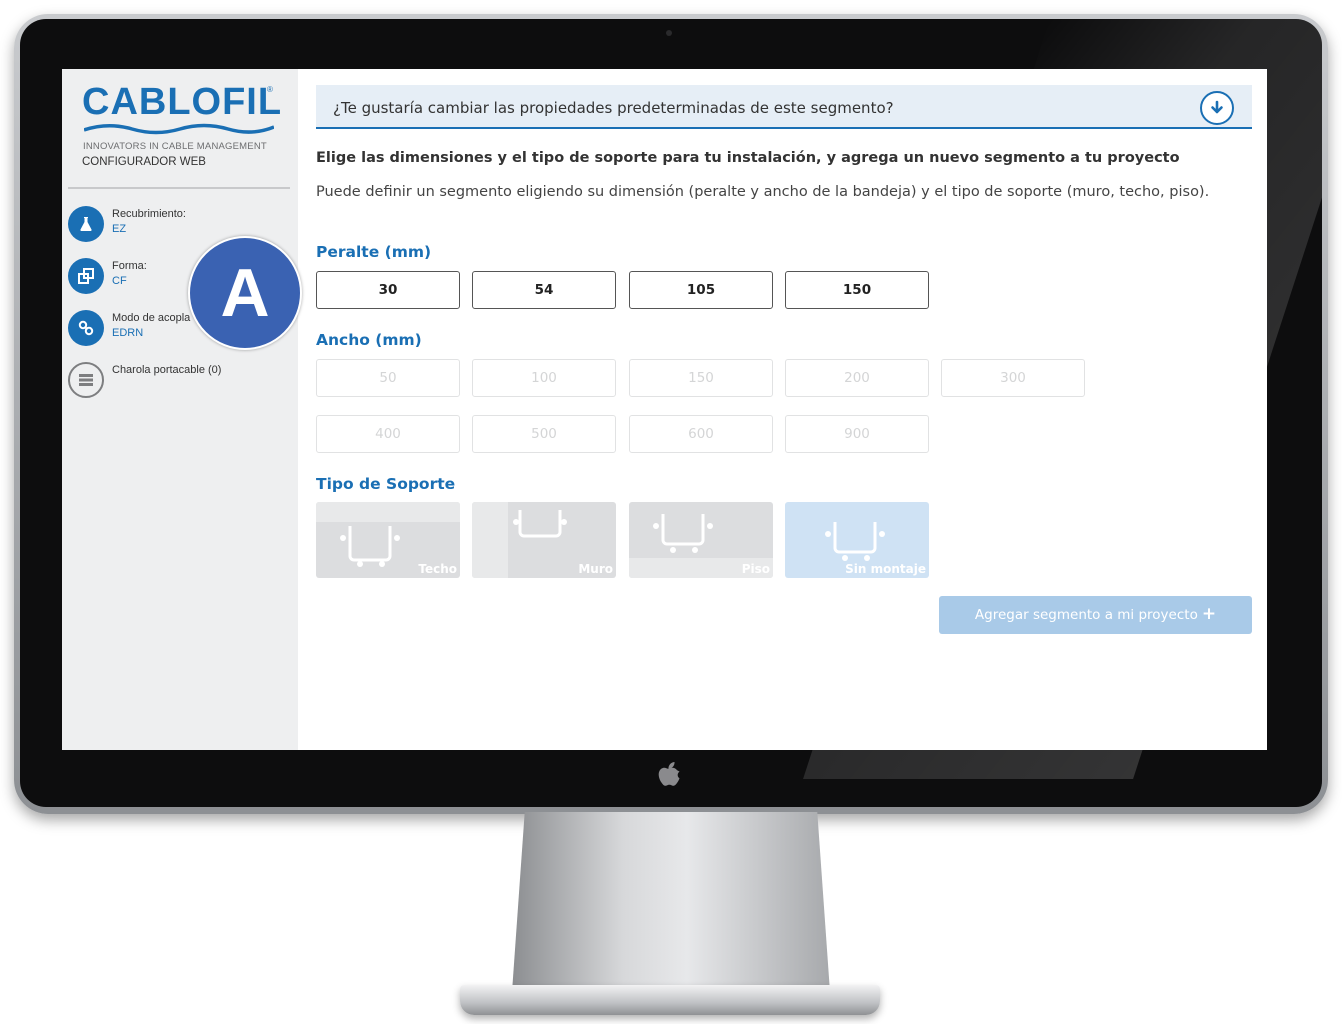 This screenshot has height=1024, width=1342. I want to click on peralte-option: 30, so click(388, 290).